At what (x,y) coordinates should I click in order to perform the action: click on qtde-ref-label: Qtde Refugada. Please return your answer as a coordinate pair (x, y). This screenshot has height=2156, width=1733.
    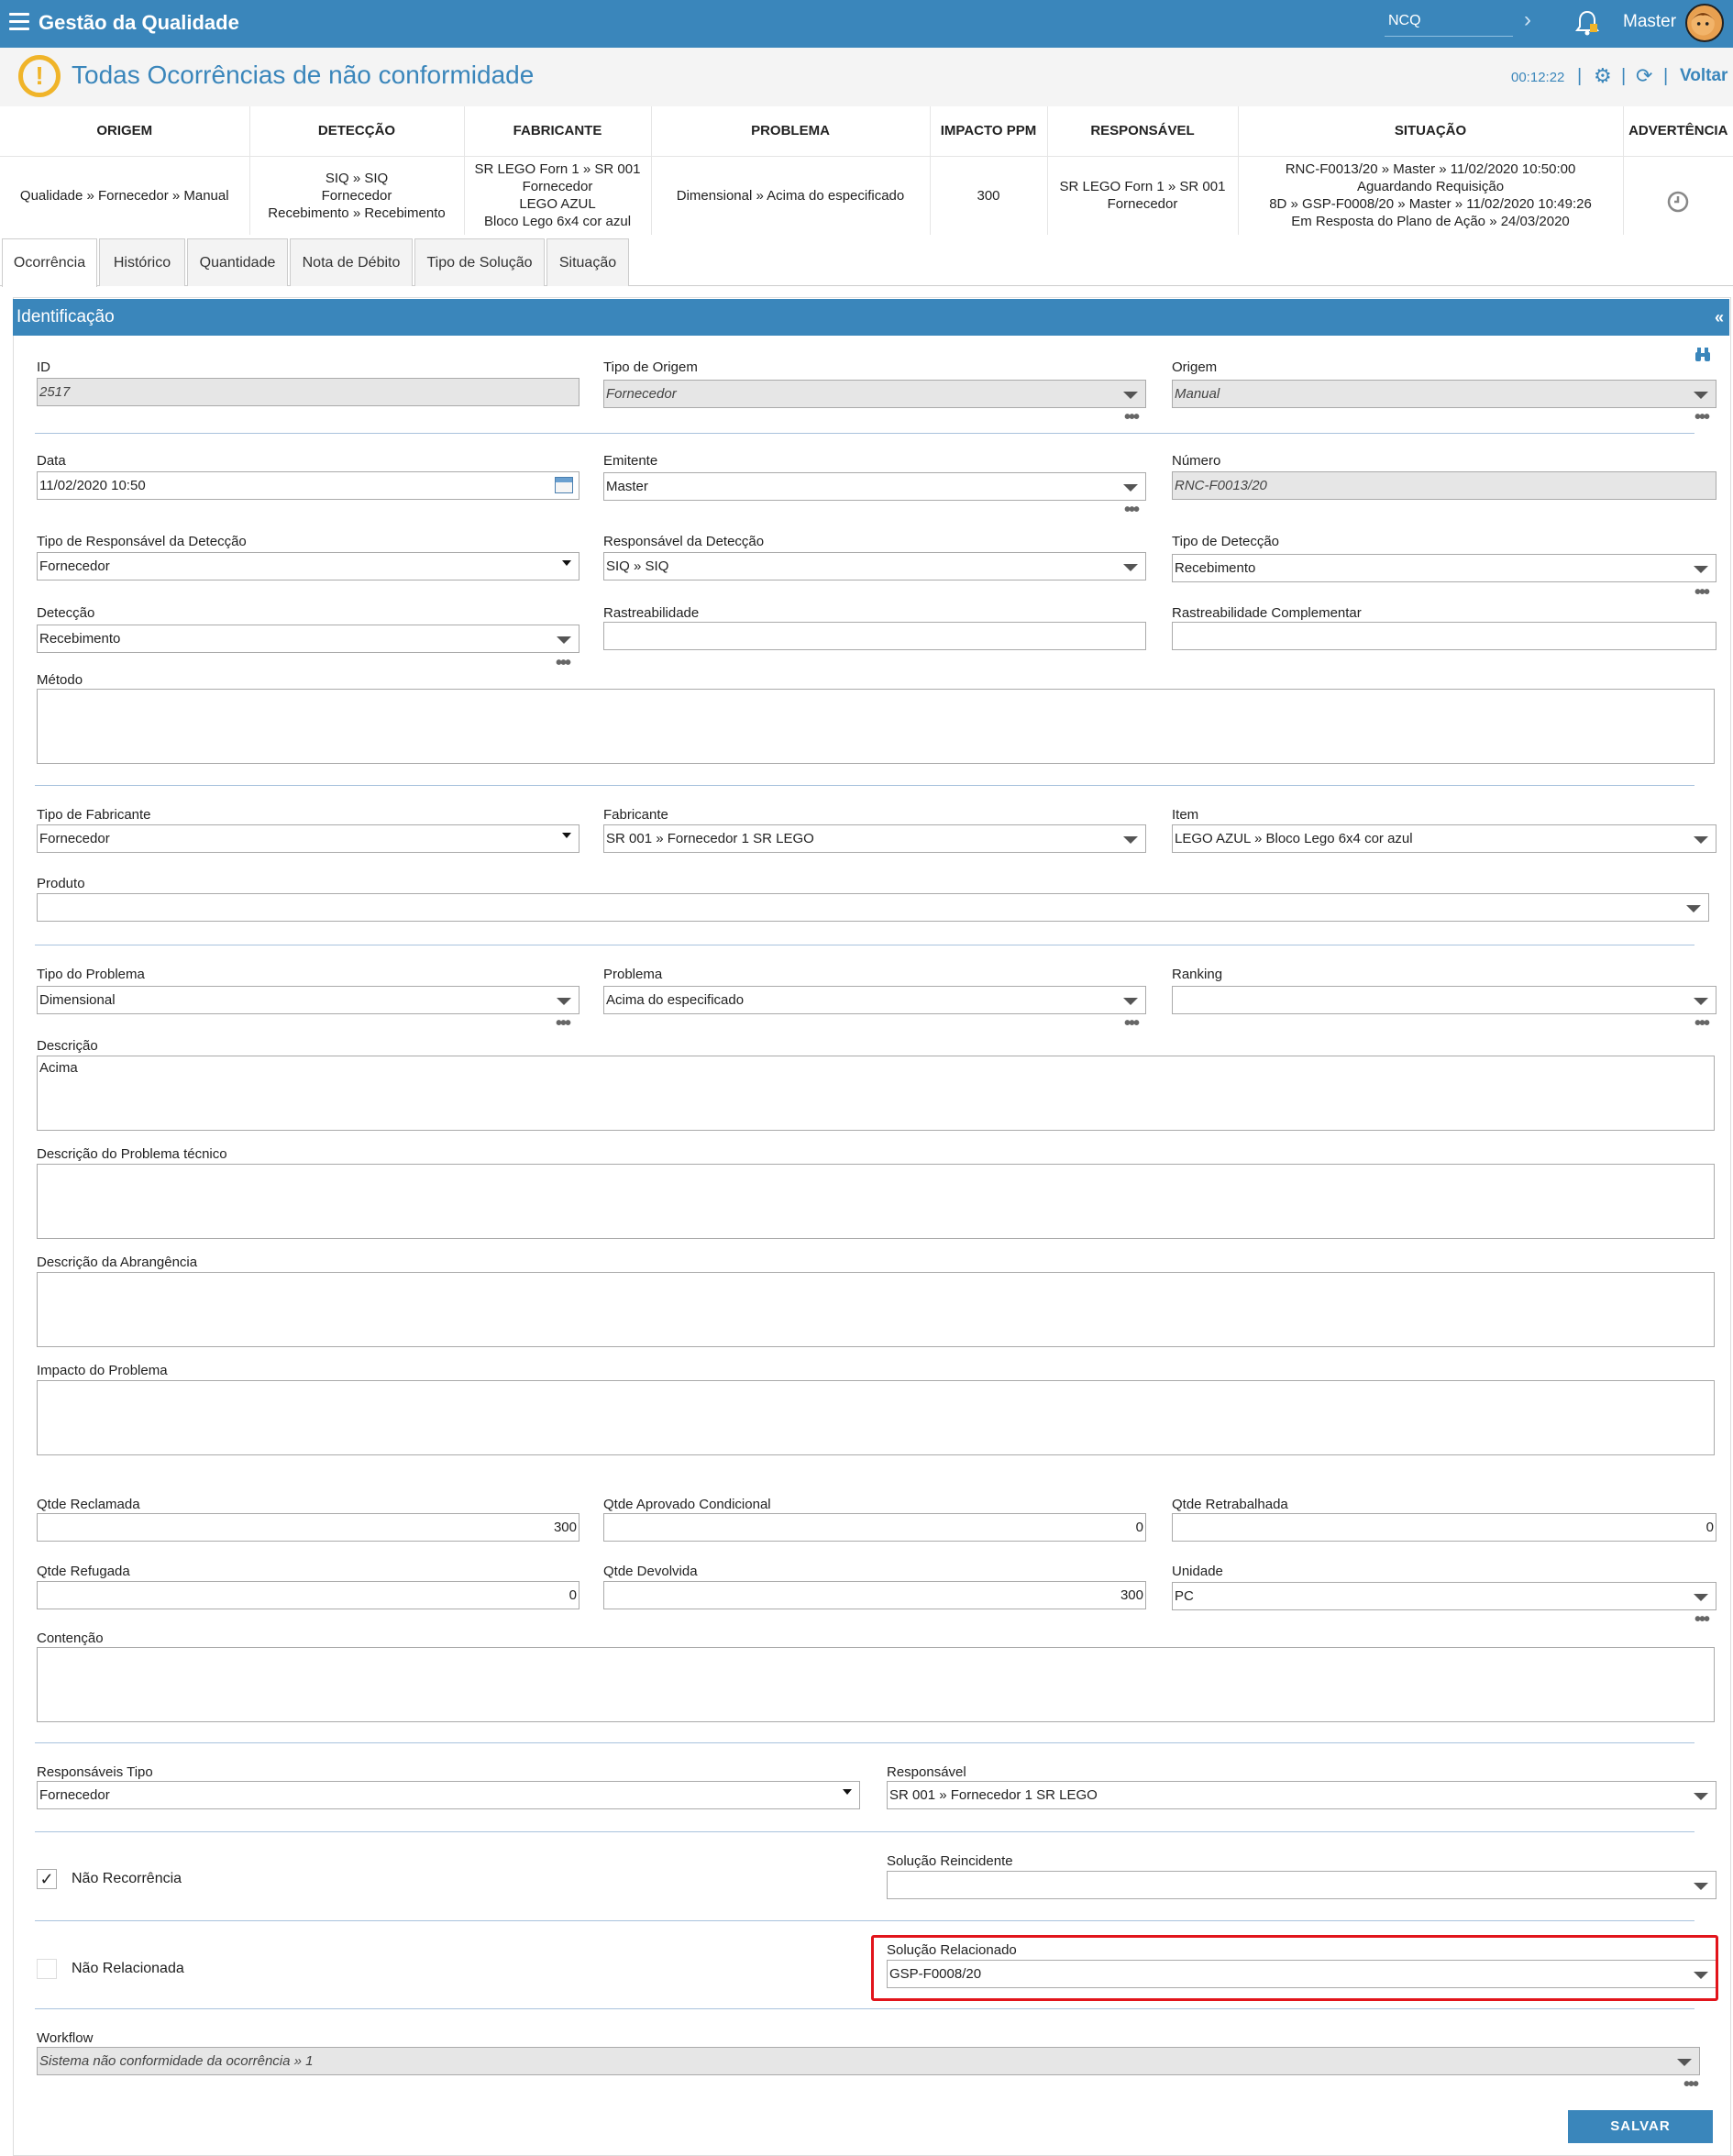
    Looking at the image, I should click on (83, 1572).